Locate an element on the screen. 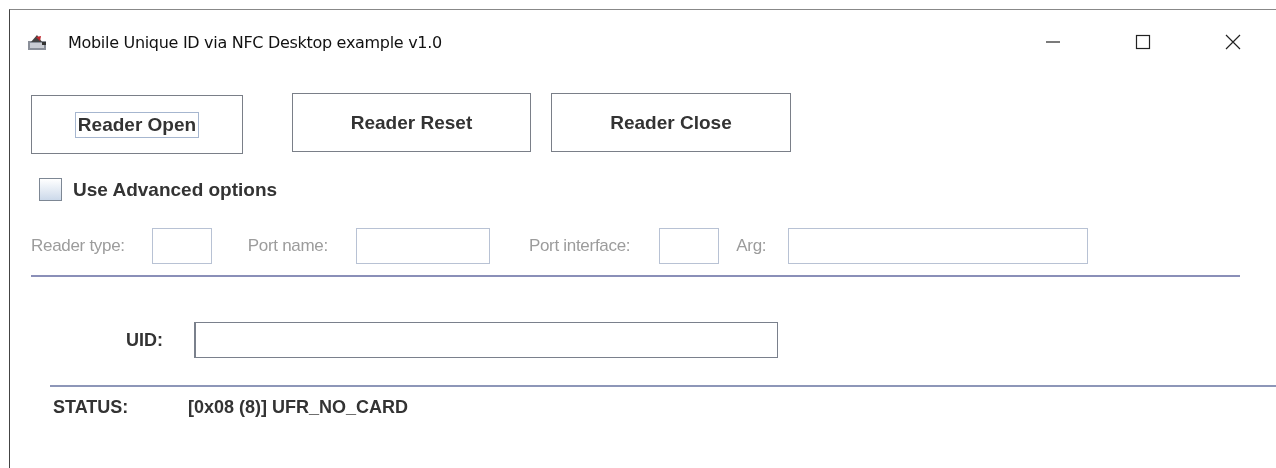 The height and width of the screenshot is (468, 1276). field-label: Port name: is located at coordinates (287, 246).